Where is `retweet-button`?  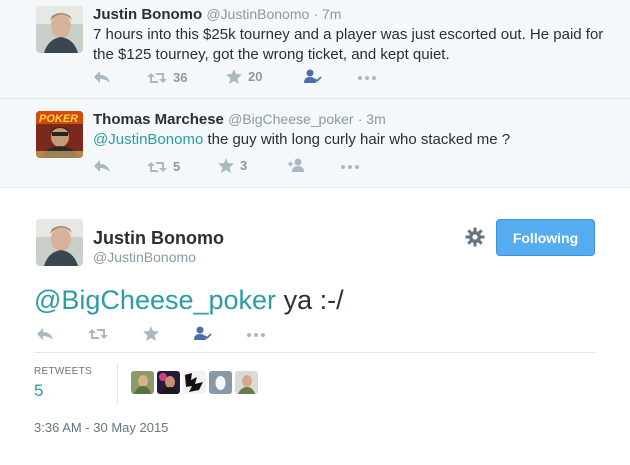
retweet-button is located at coordinates (98, 334).